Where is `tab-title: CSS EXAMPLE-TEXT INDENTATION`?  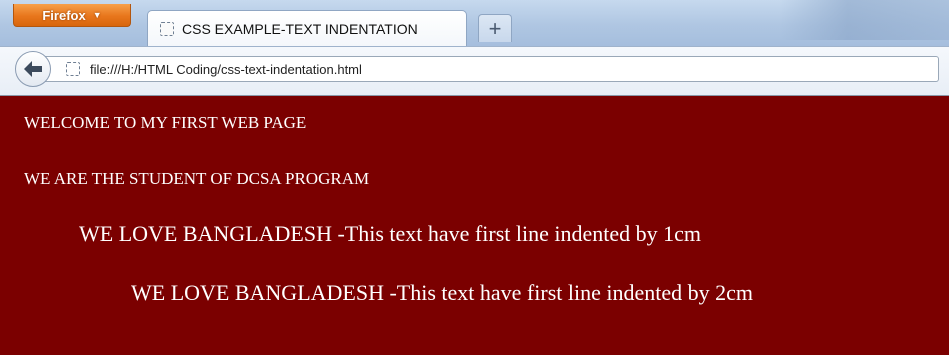 tab-title: CSS EXAMPLE-TEXT INDENTATION is located at coordinates (300, 28).